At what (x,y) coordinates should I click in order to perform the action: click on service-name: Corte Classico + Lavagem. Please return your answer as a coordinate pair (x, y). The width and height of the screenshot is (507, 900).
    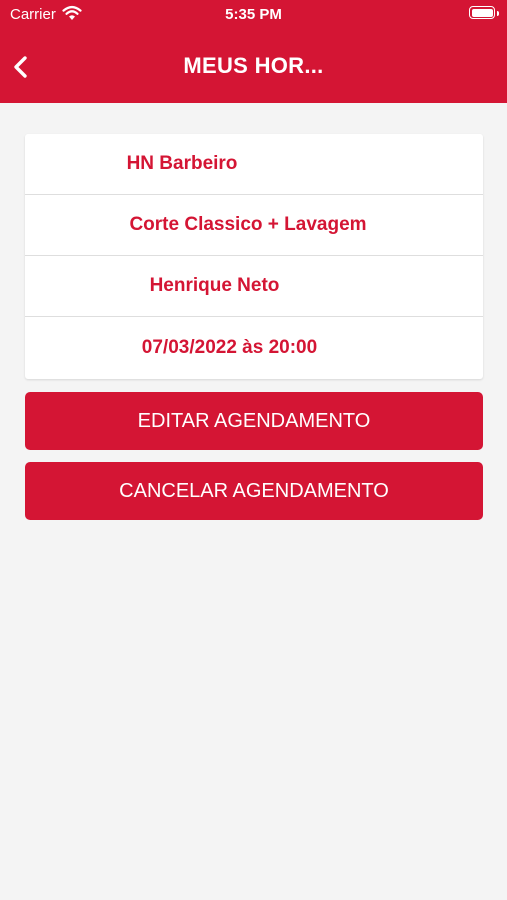
    Looking at the image, I should click on (248, 224).